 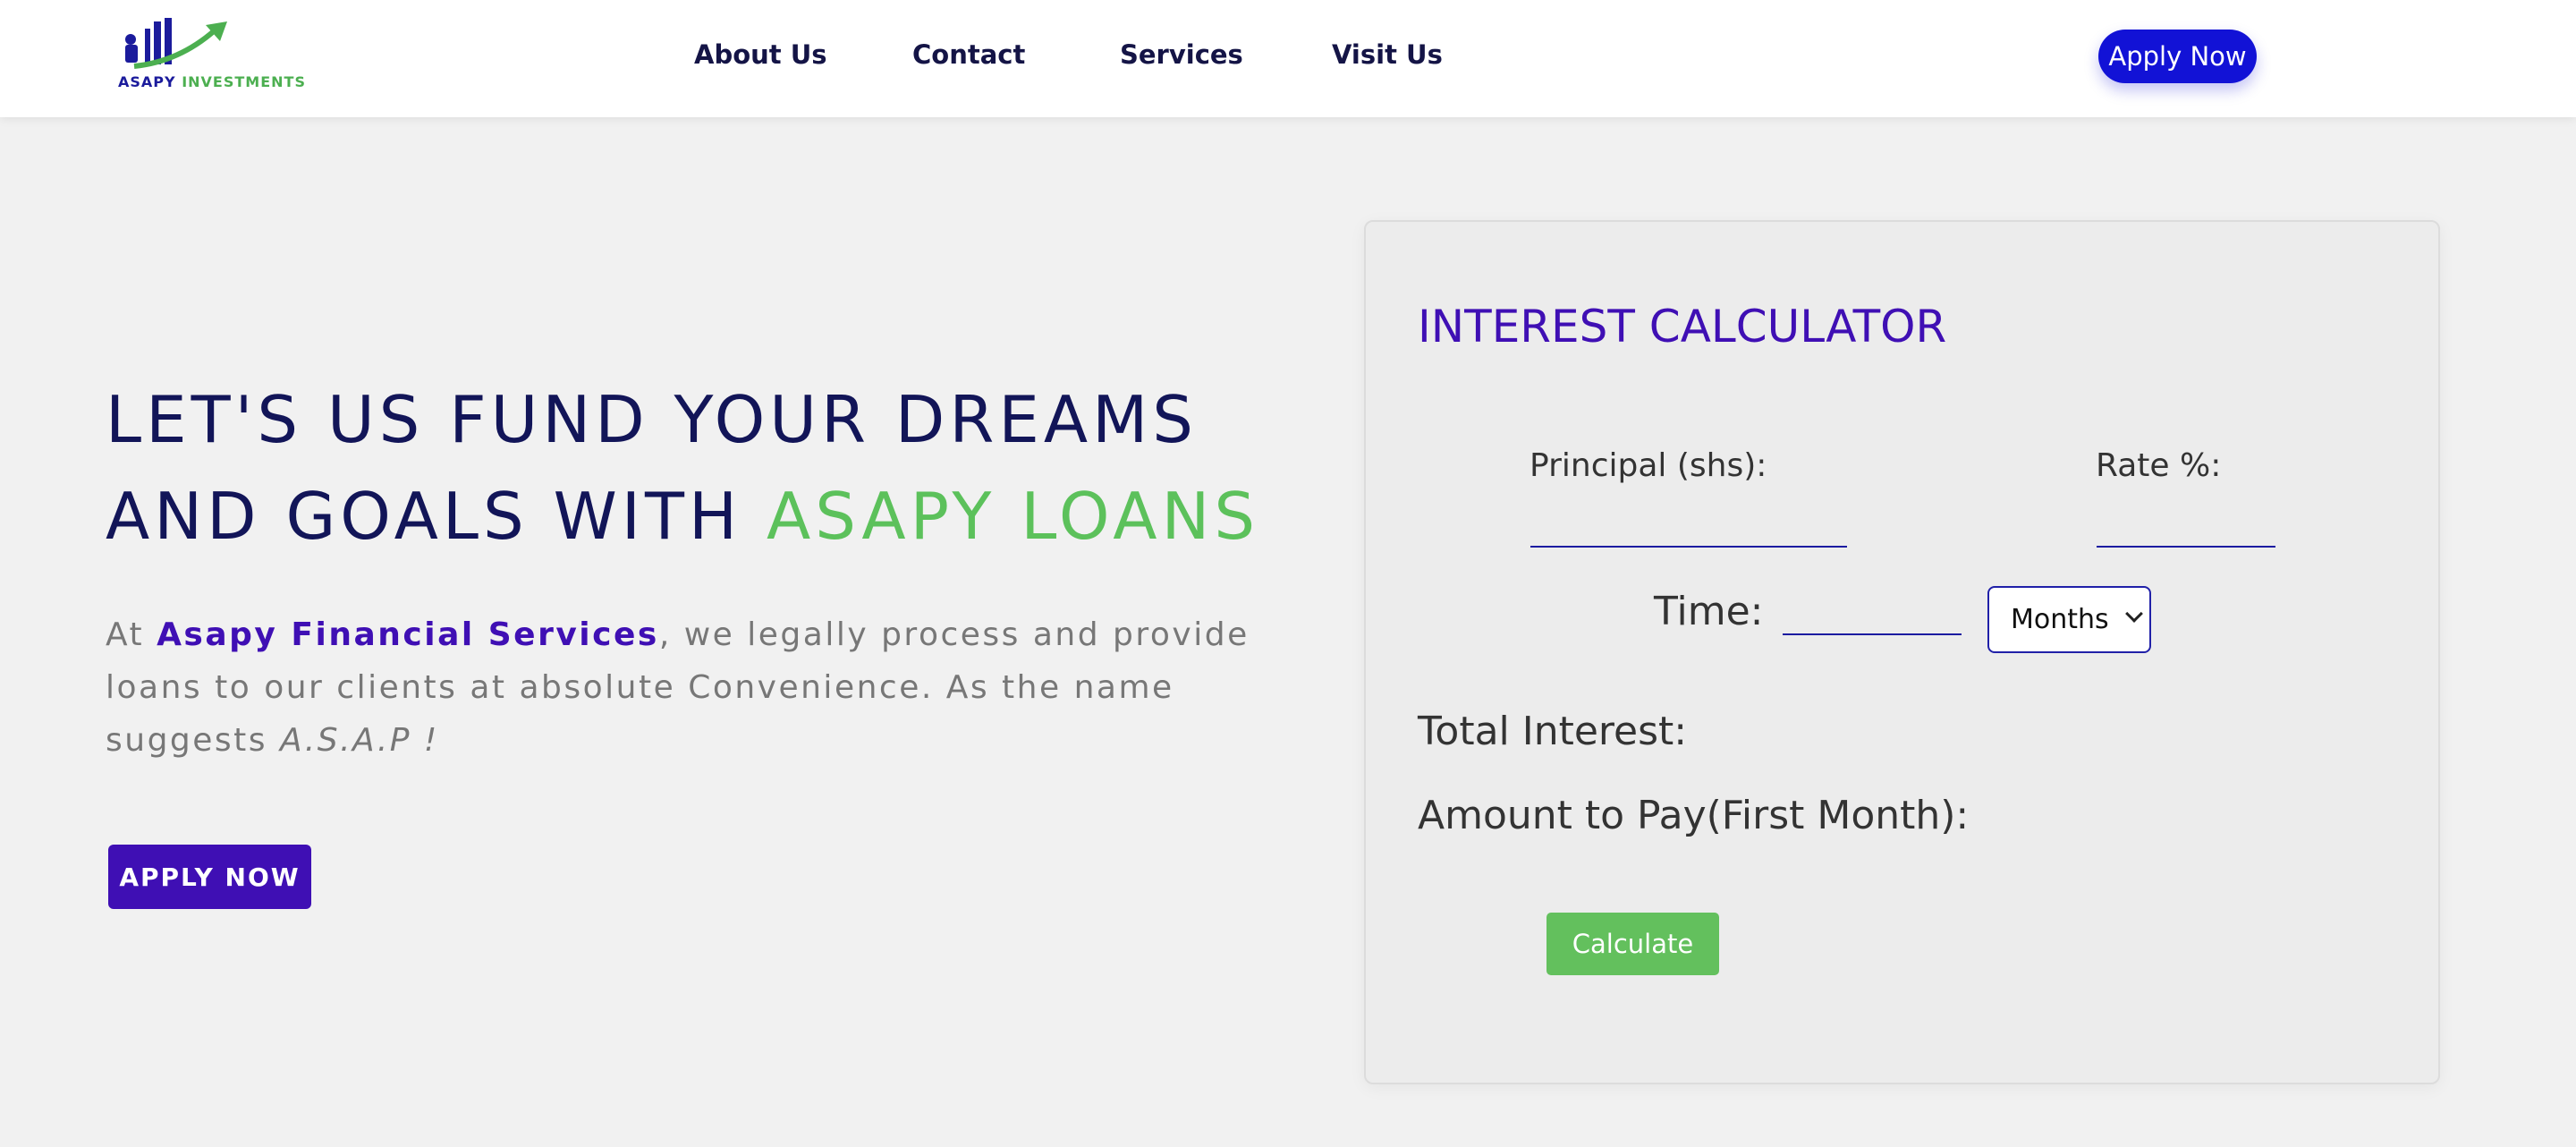 I want to click on principal-label: Principal (shs):, so click(x=1648, y=465).